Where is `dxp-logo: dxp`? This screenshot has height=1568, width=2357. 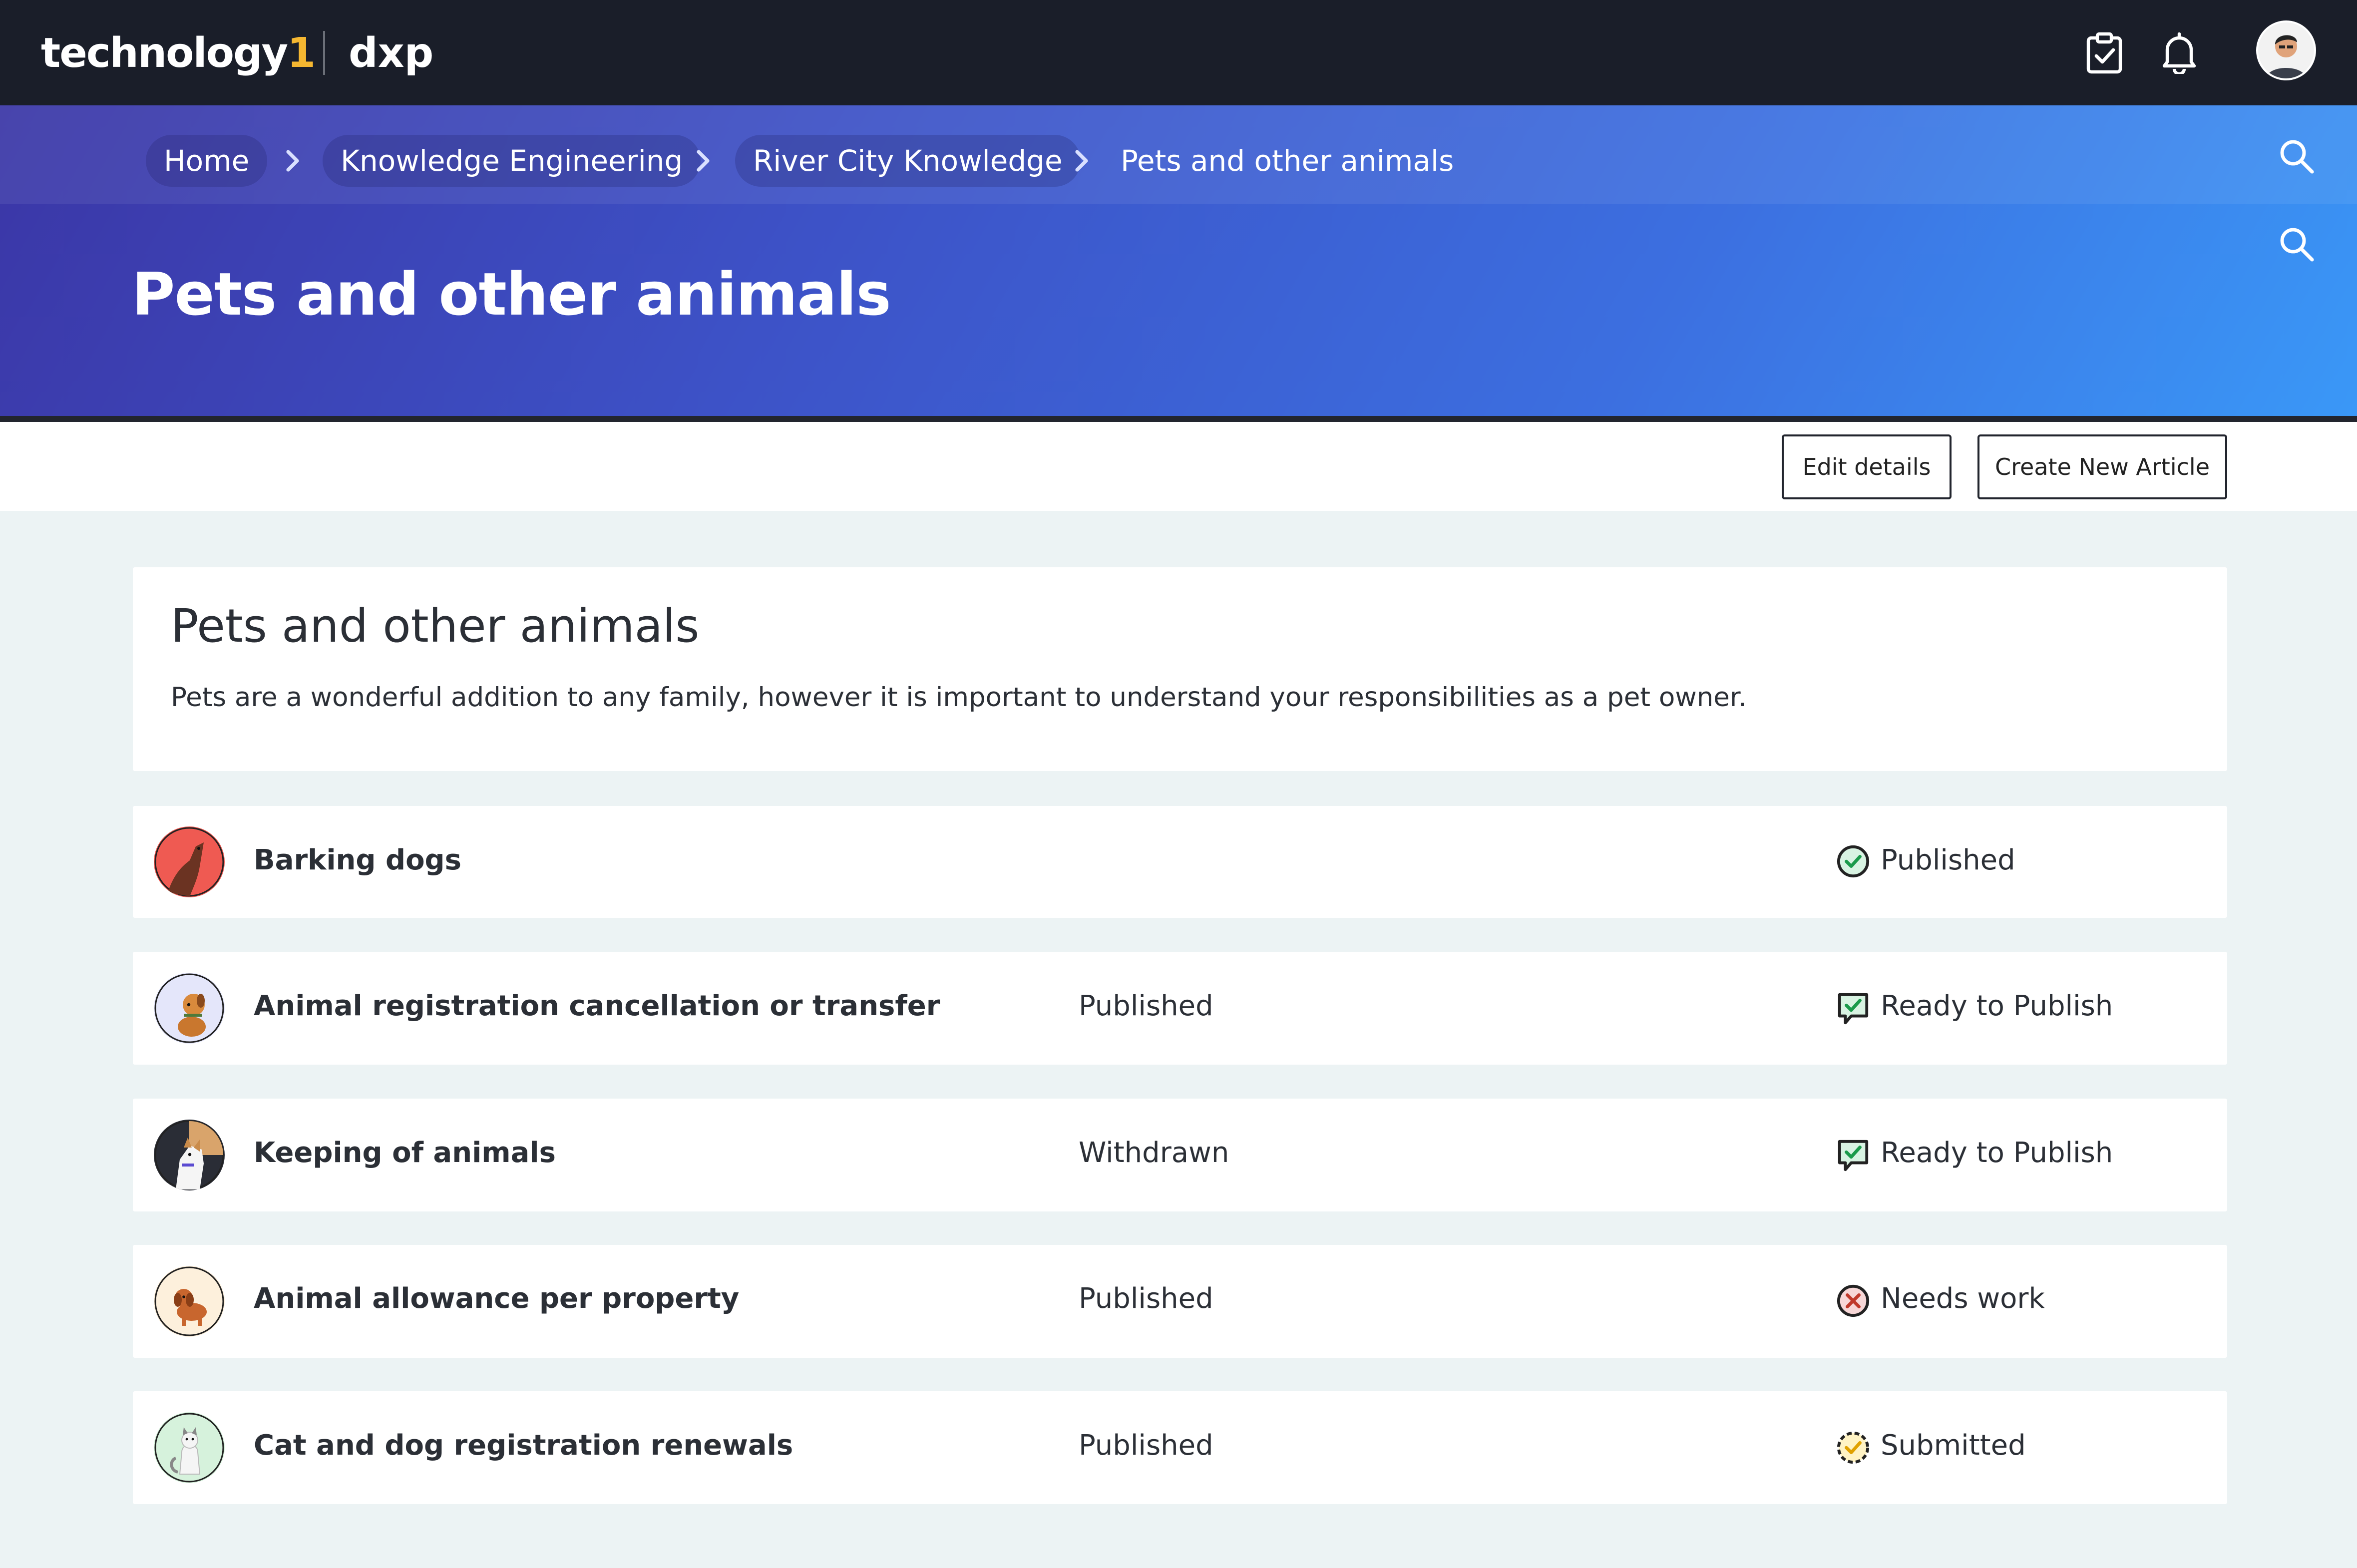 dxp-logo: dxp is located at coordinates (391, 53).